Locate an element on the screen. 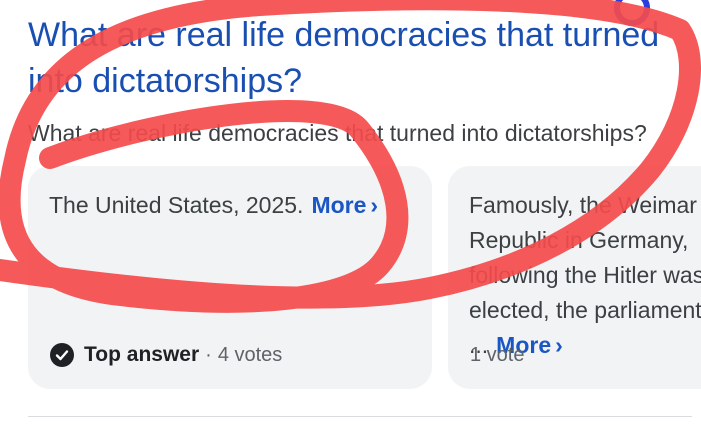 This screenshot has width=701, height=428. answer-snippet: The United States, 2025. is located at coordinates (176, 205).